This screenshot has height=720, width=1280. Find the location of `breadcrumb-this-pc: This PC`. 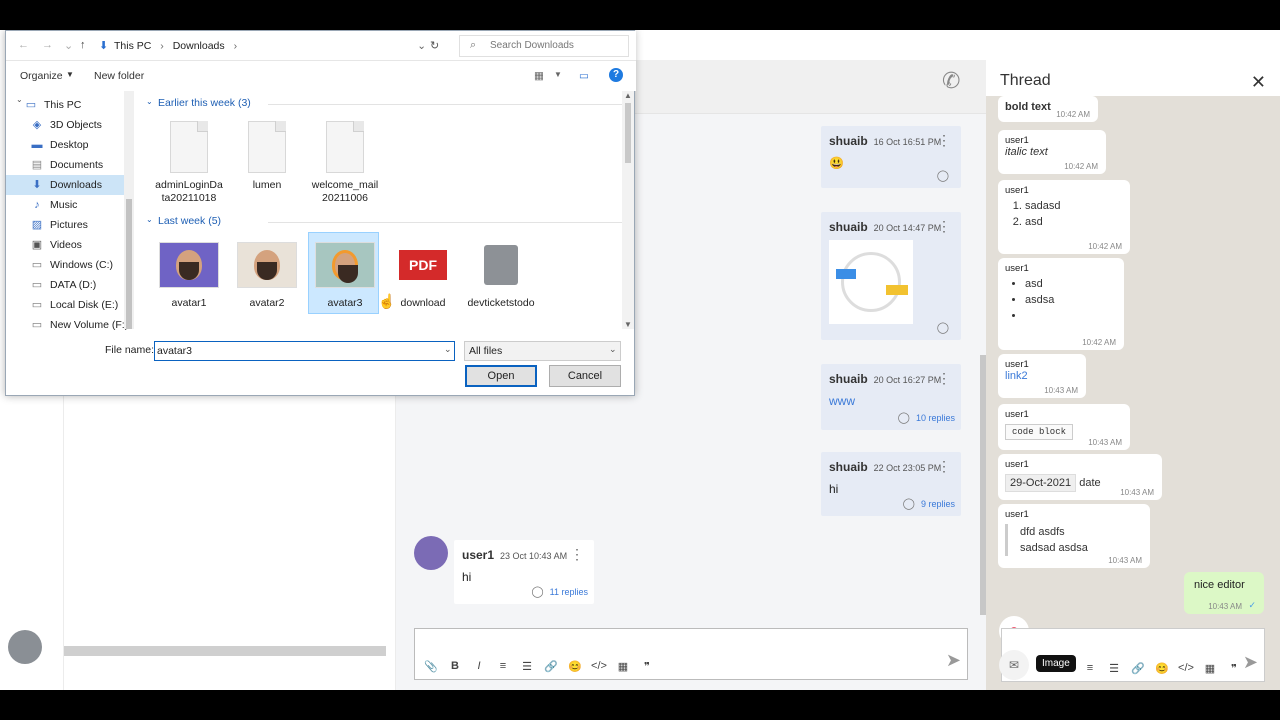

breadcrumb-this-pc: This PC is located at coordinates (132, 46).